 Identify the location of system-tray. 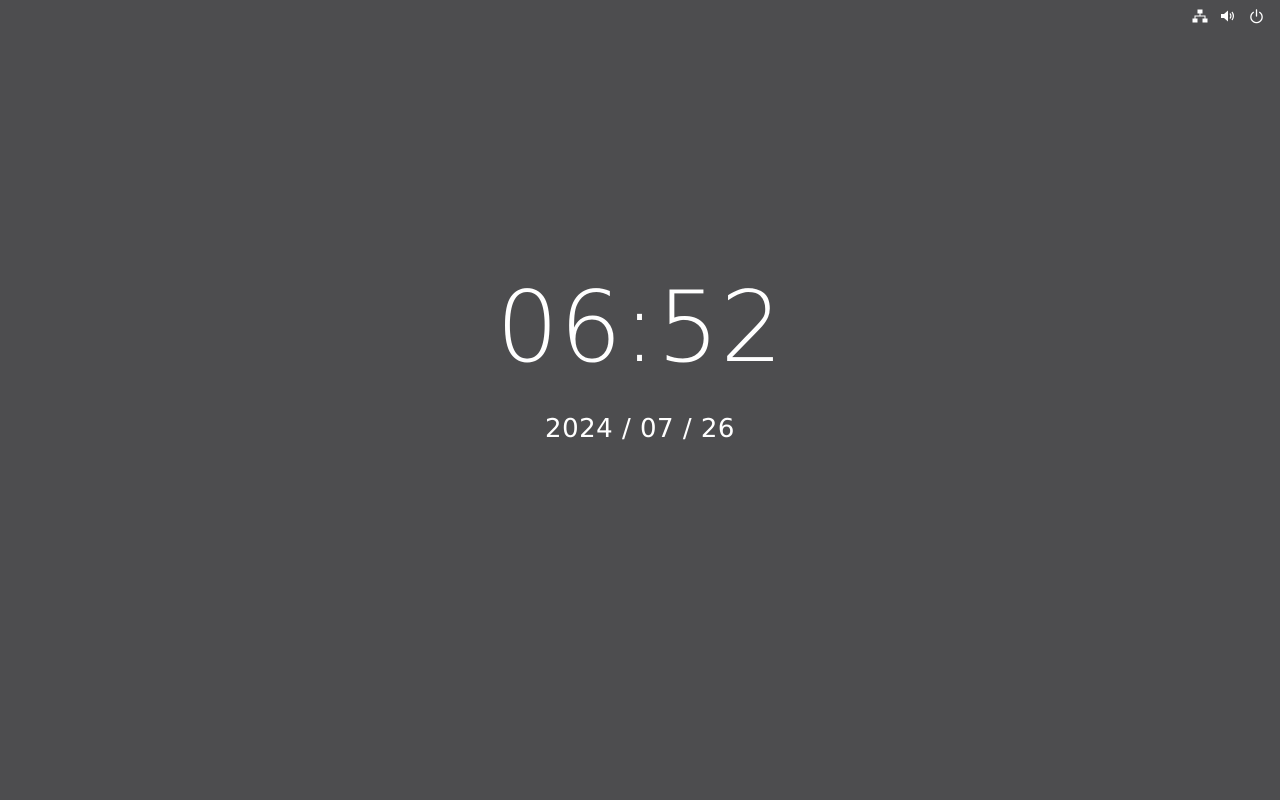
(1228, 16).